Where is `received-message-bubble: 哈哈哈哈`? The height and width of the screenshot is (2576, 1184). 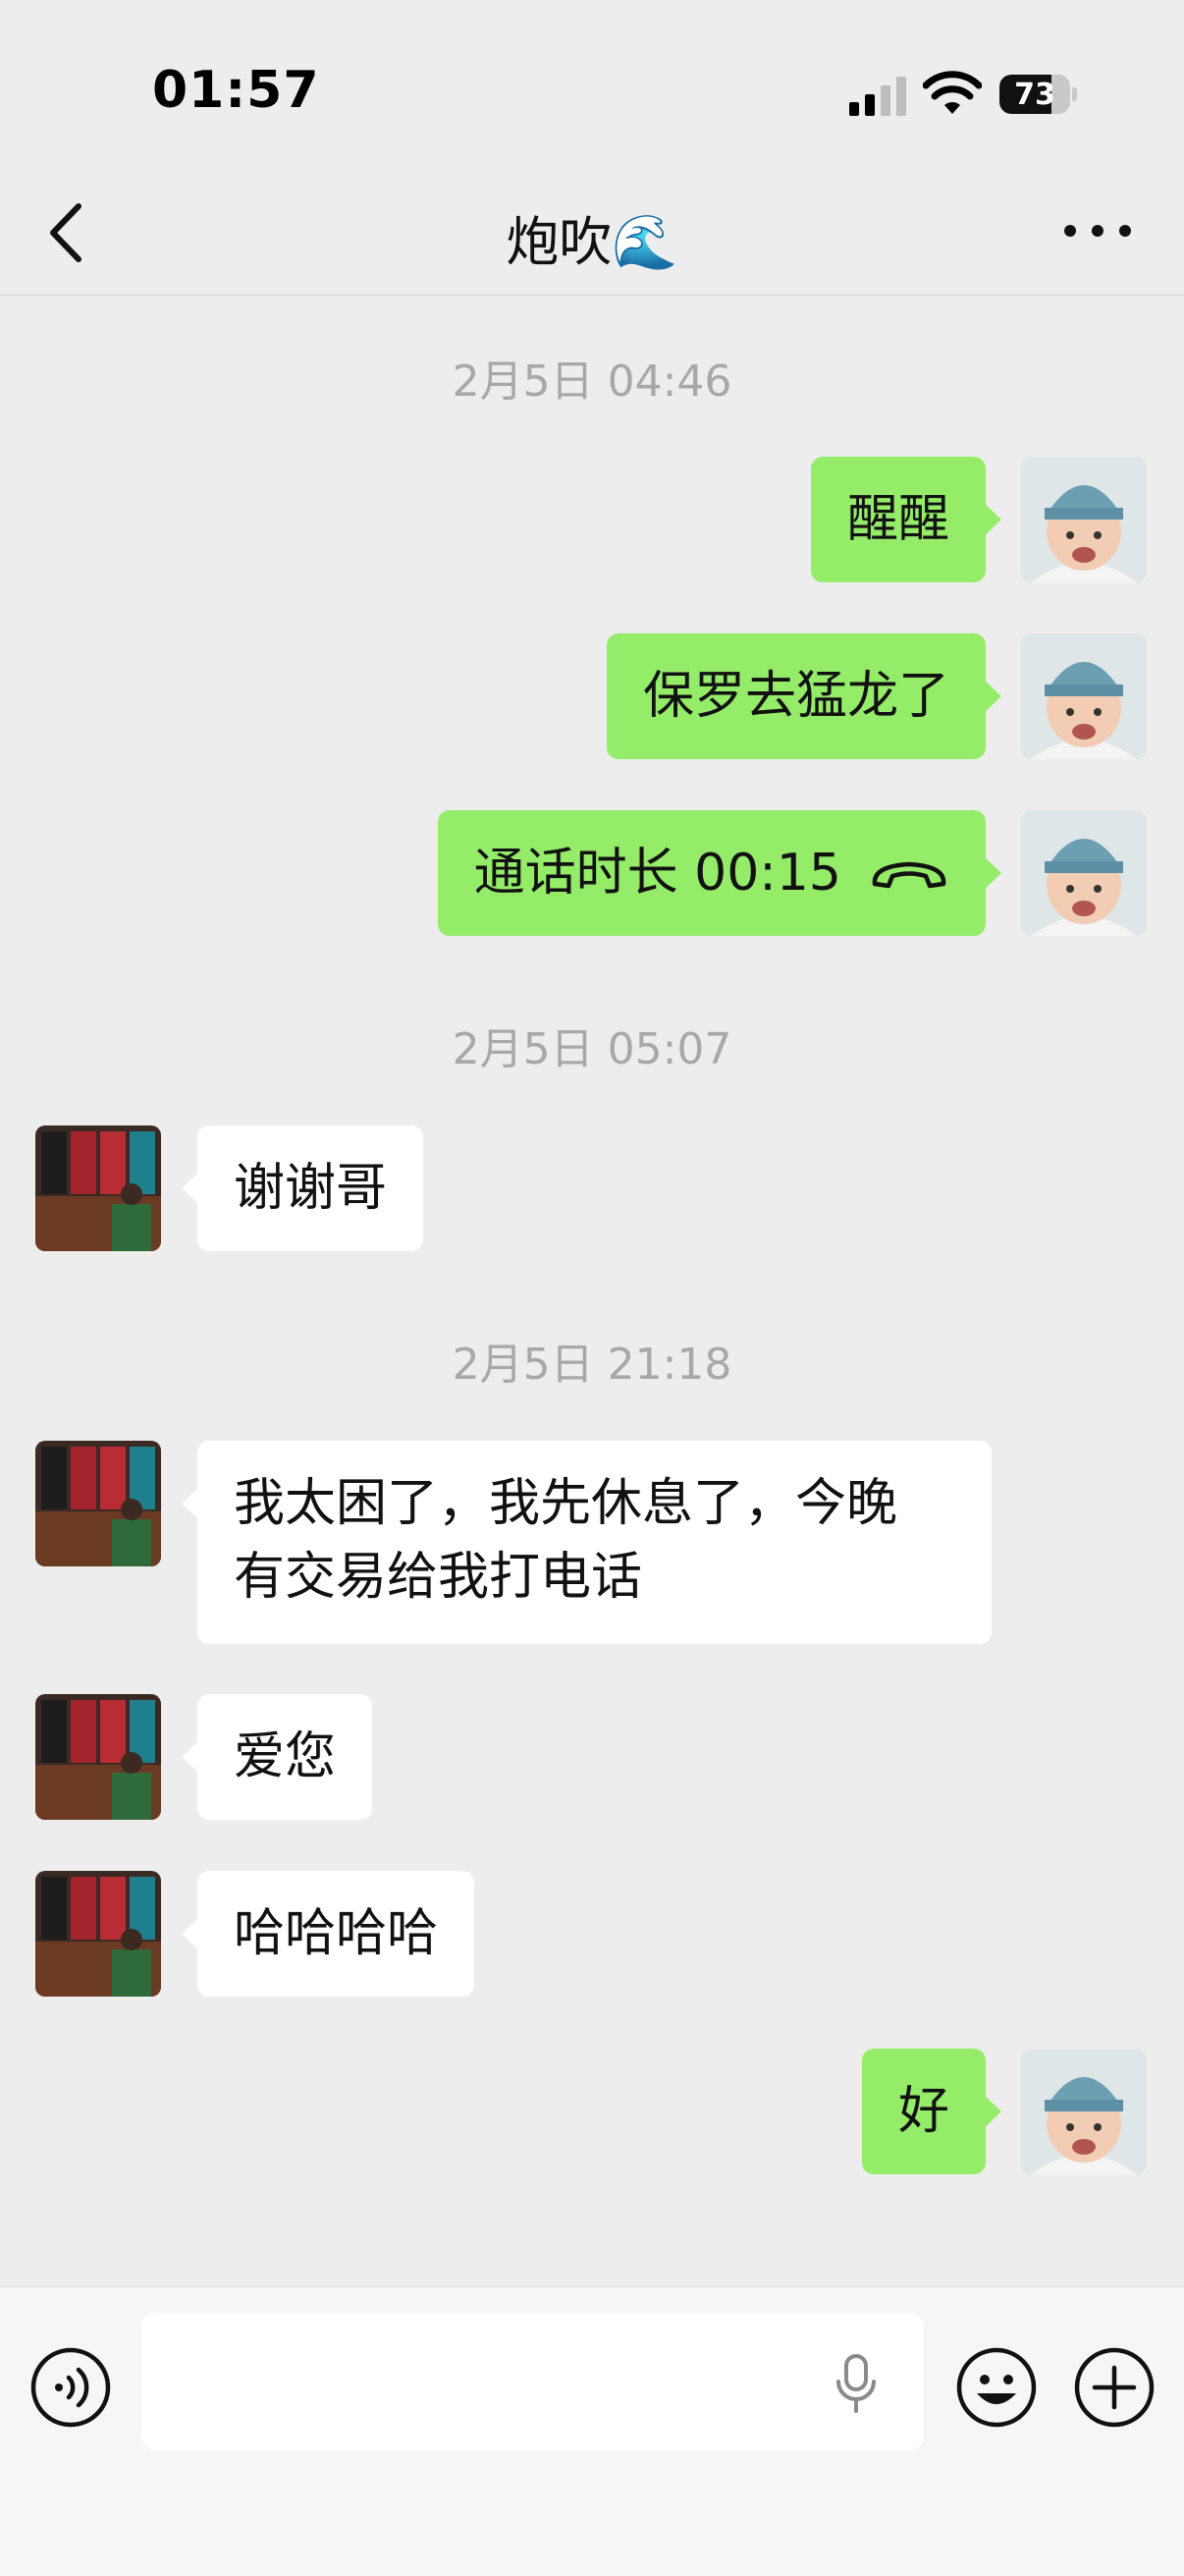
received-message-bubble: 哈哈哈哈 is located at coordinates (328, 1934).